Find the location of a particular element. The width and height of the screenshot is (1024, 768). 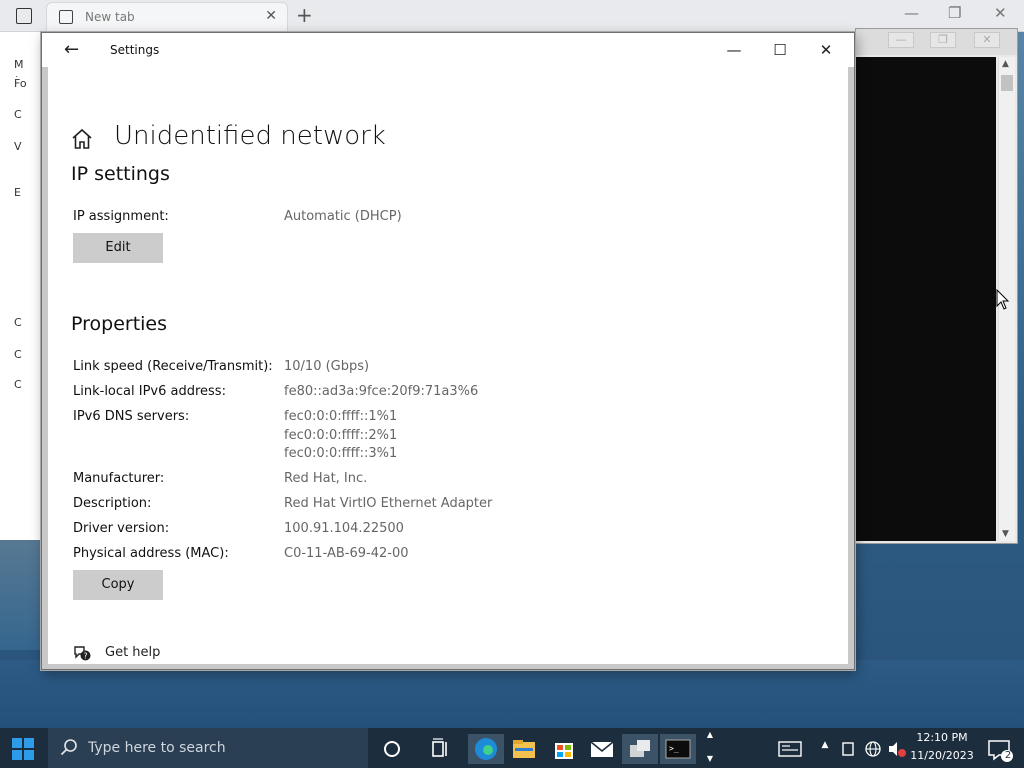

console-minimize-icon: — is located at coordinates (901, 40).